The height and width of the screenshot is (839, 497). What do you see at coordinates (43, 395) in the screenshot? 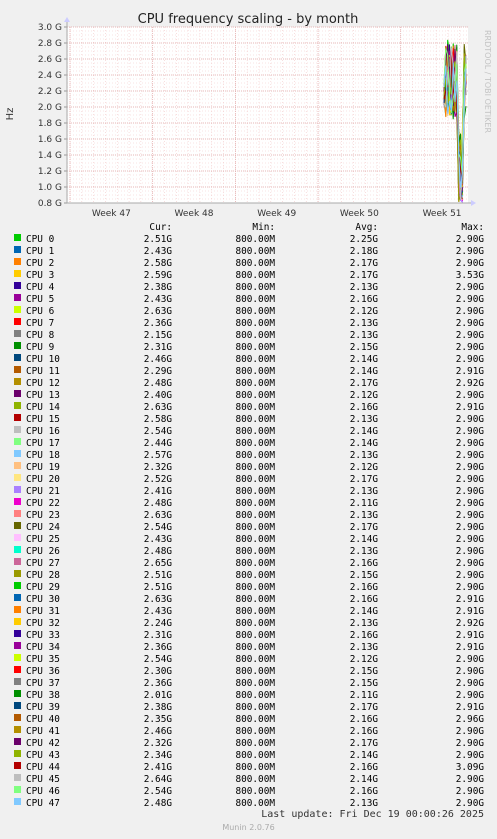
I see `legend-name: CPU 13` at bounding box center [43, 395].